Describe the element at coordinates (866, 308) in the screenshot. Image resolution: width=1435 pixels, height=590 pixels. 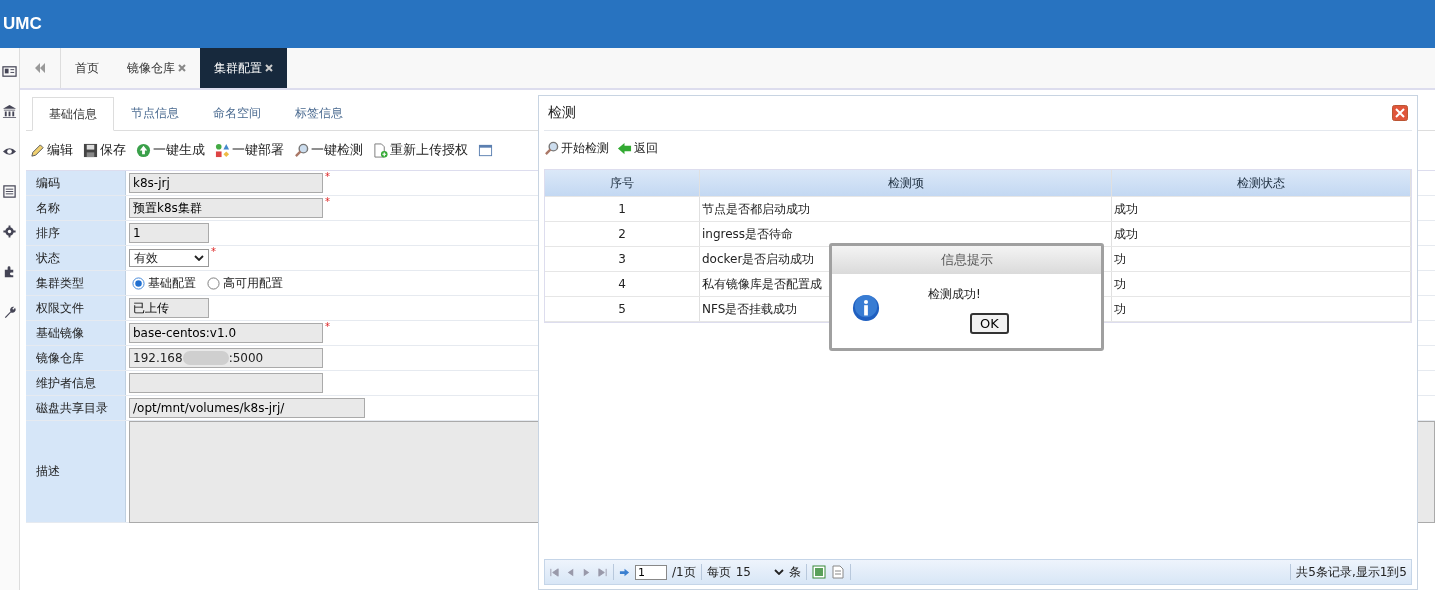
I see `info-icon` at that location.